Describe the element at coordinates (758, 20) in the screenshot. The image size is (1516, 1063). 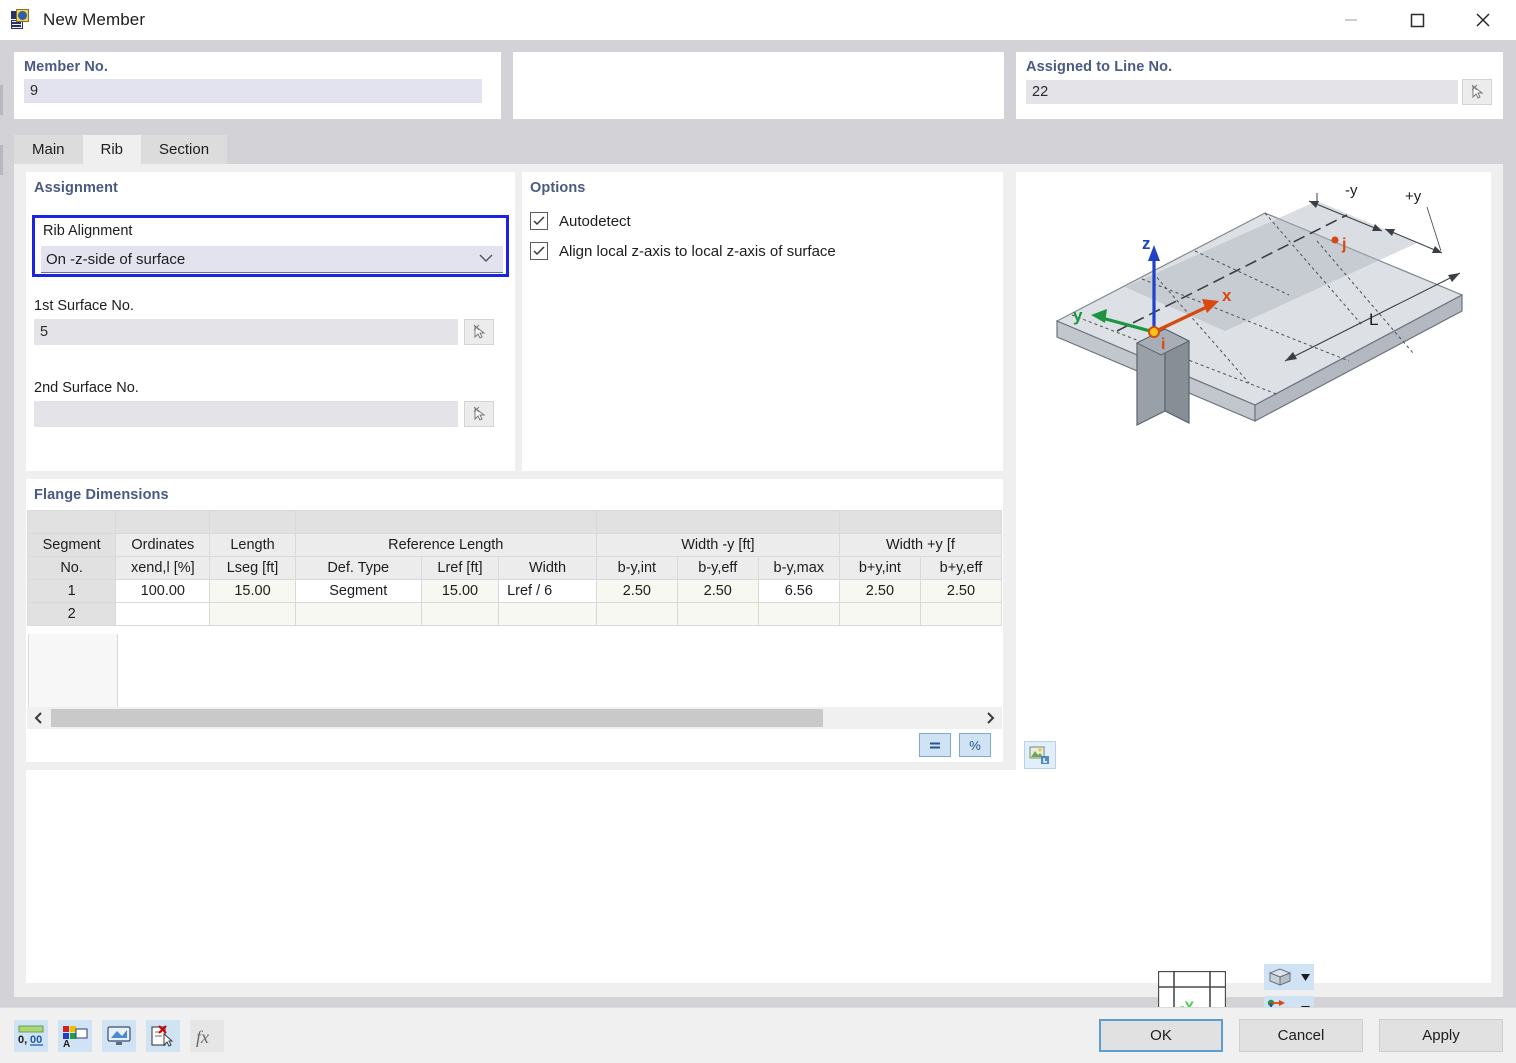
I see `title-bar: New Member` at that location.